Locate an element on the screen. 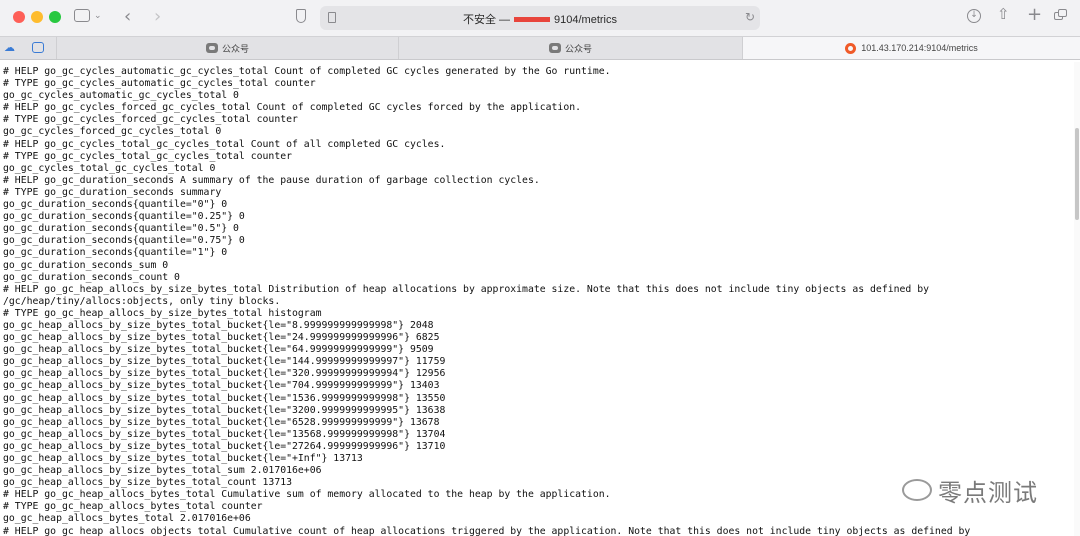  new-tab-button: + is located at coordinates (1034, 15).